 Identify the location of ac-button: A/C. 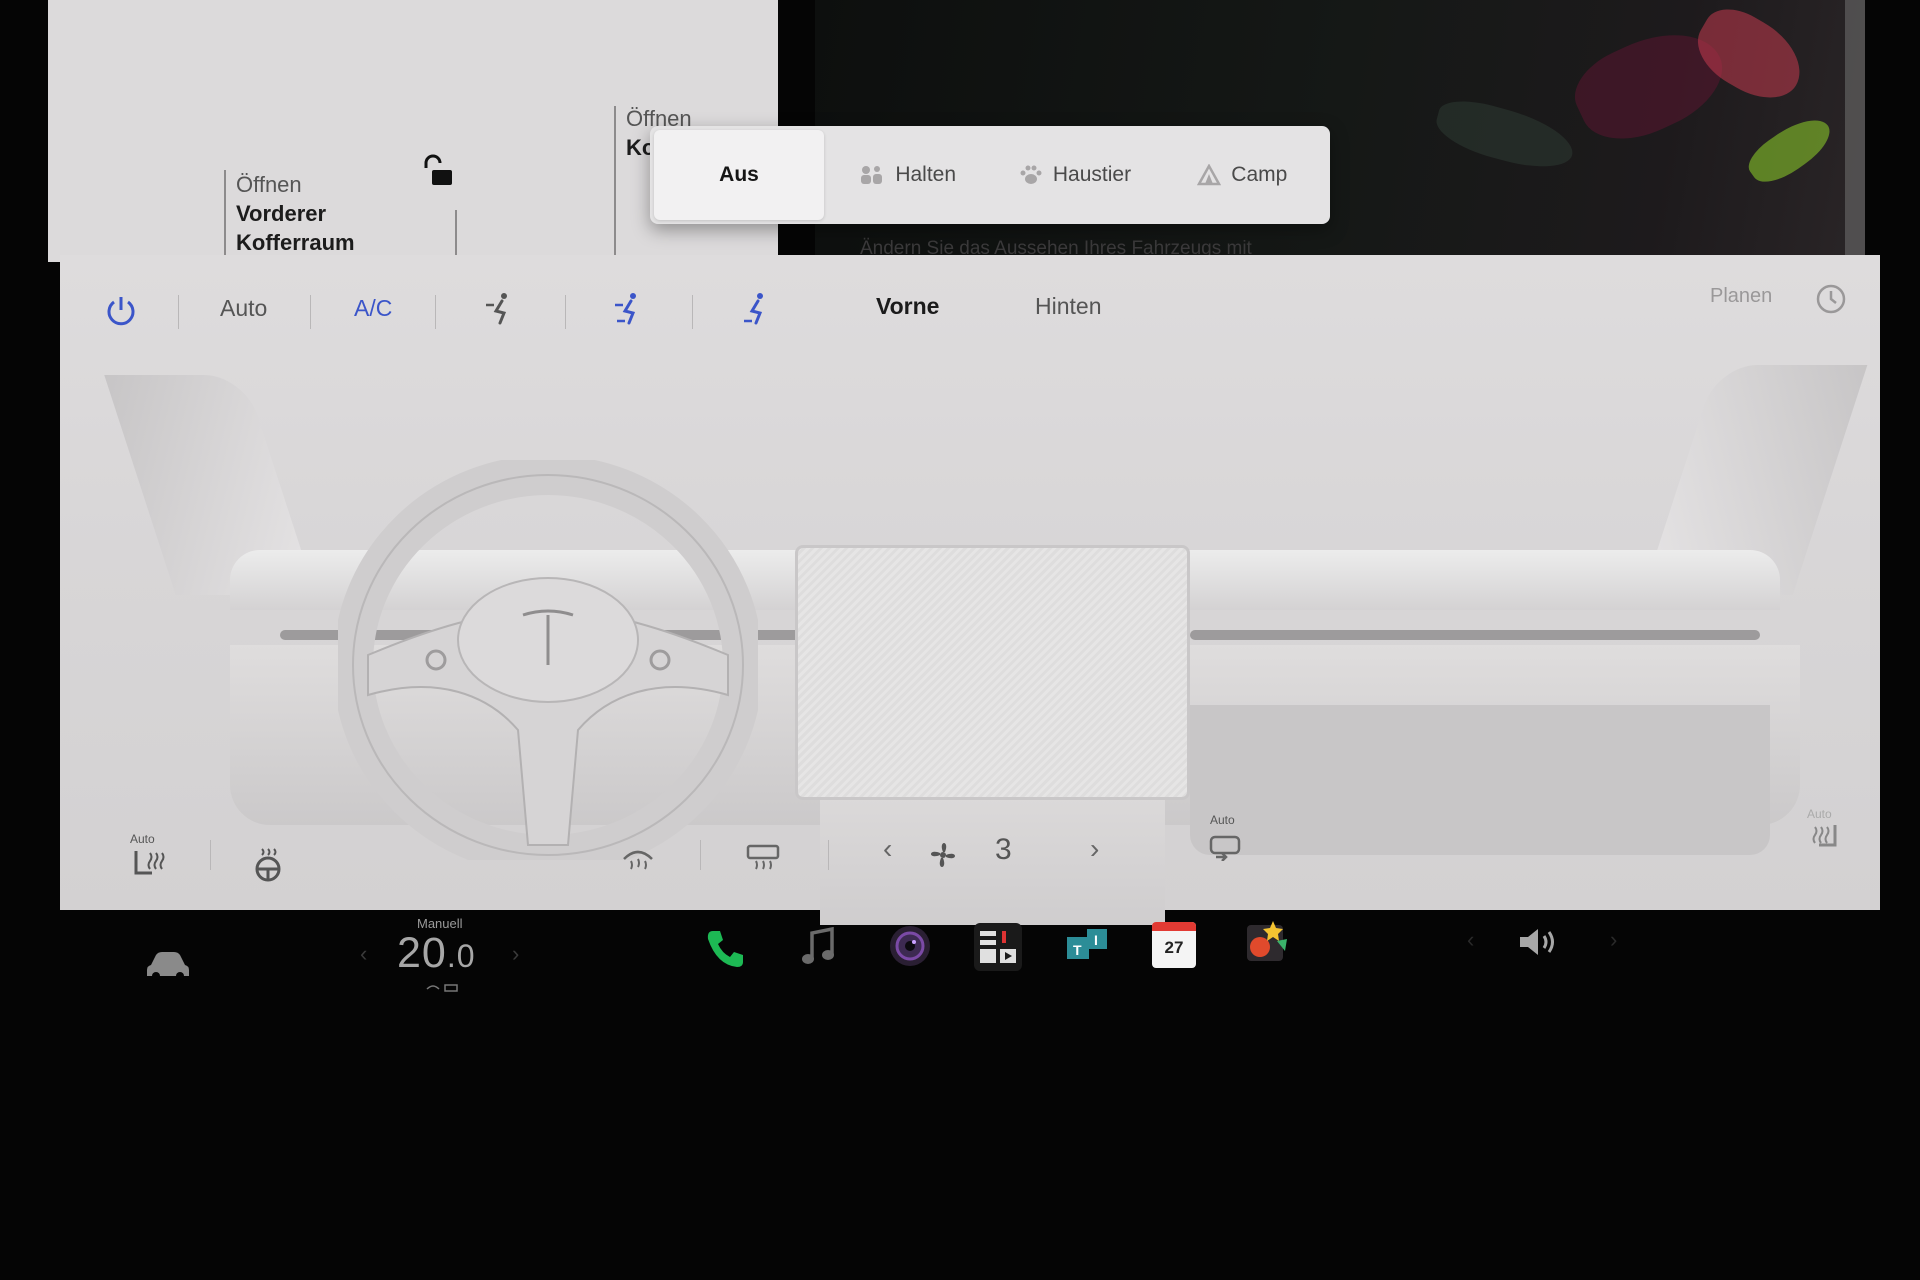
(373, 308).